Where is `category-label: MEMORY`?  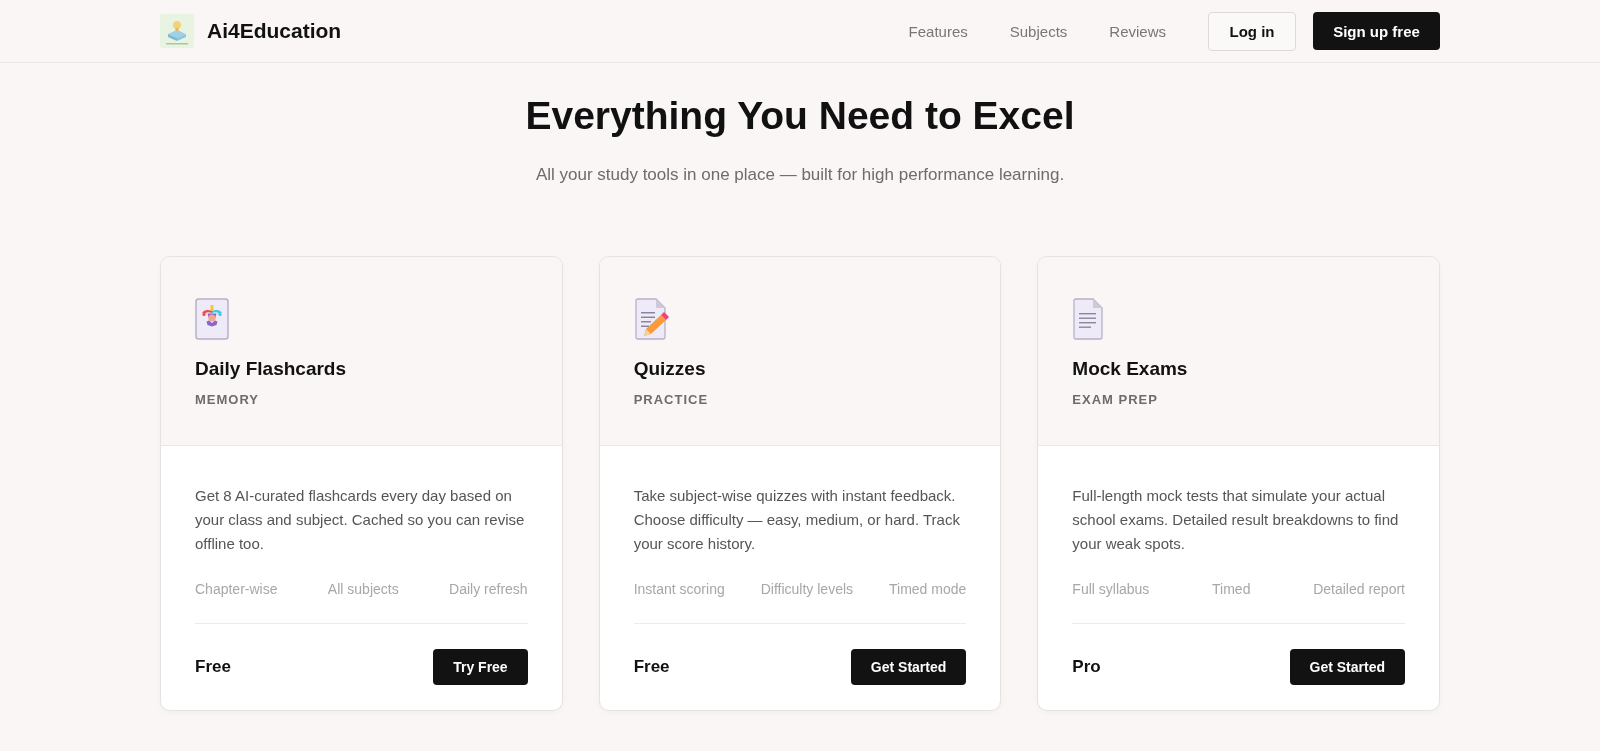
category-label: MEMORY is located at coordinates (228, 400).